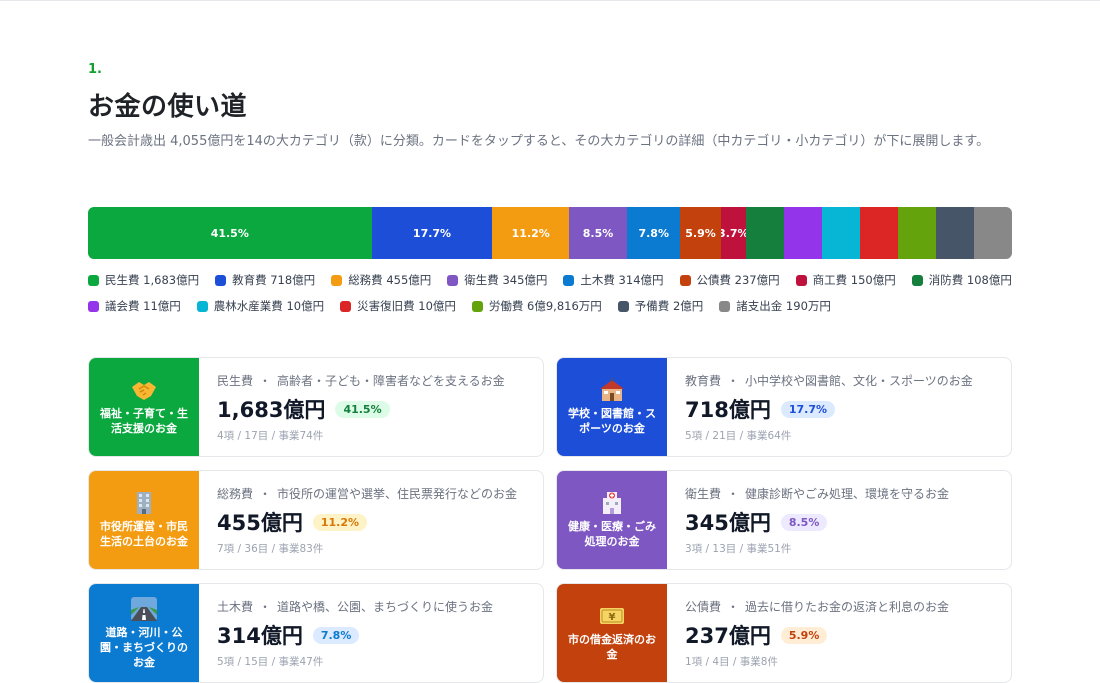 The image size is (1100, 683). What do you see at coordinates (738, 436) in the screenshot?
I see `category-counts: 5項 / 21目 / 事業64件` at bounding box center [738, 436].